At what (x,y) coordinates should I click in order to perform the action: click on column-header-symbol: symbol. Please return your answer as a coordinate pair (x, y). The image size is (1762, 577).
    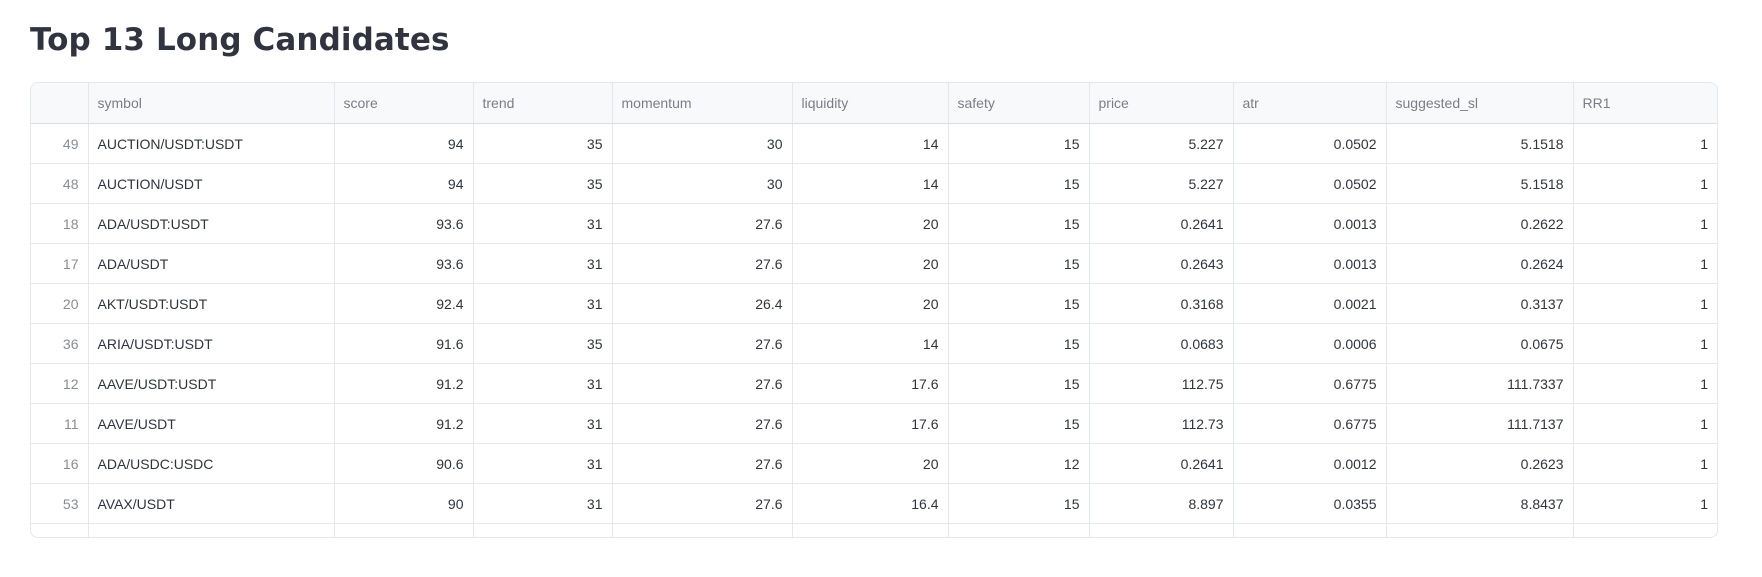
    Looking at the image, I should click on (211, 103).